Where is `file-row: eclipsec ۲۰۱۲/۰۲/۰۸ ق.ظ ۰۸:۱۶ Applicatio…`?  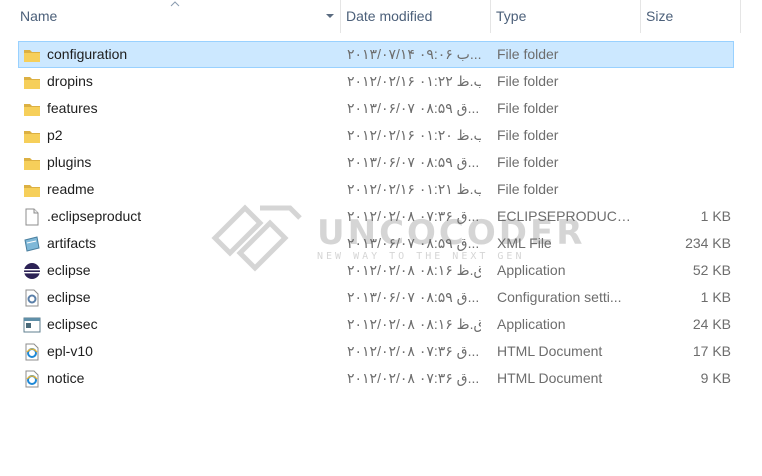
file-row: eclipsec ۲۰۱۲/۰۲/۰۸ ق.ظ ۰۸:۱۶ Applicatio… is located at coordinates (376, 324).